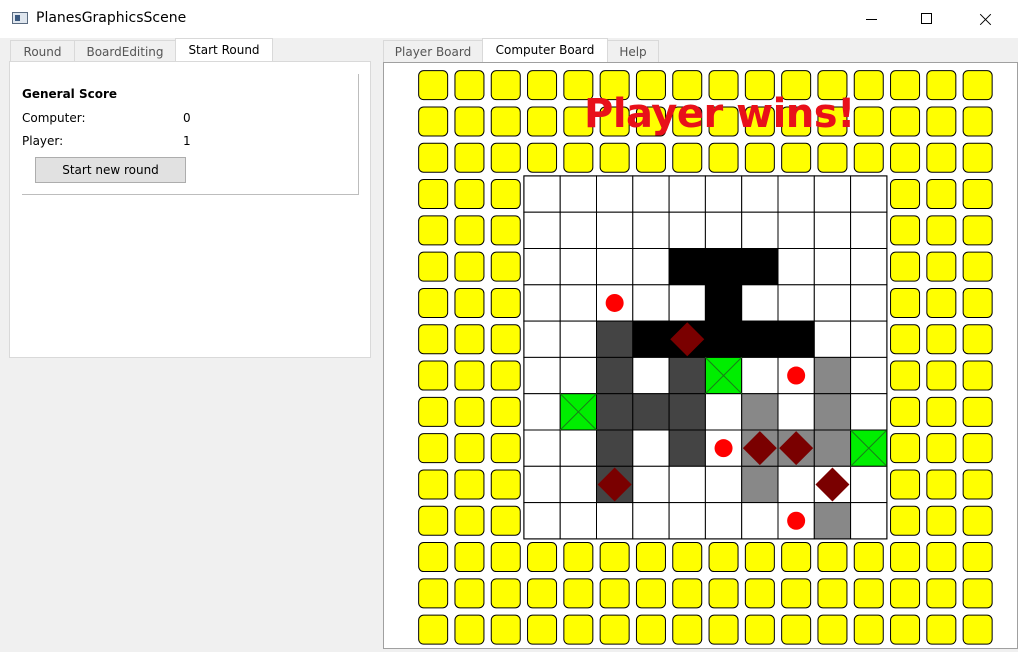  What do you see at coordinates (985, 19) in the screenshot?
I see `close-button` at bounding box center [985, 19].